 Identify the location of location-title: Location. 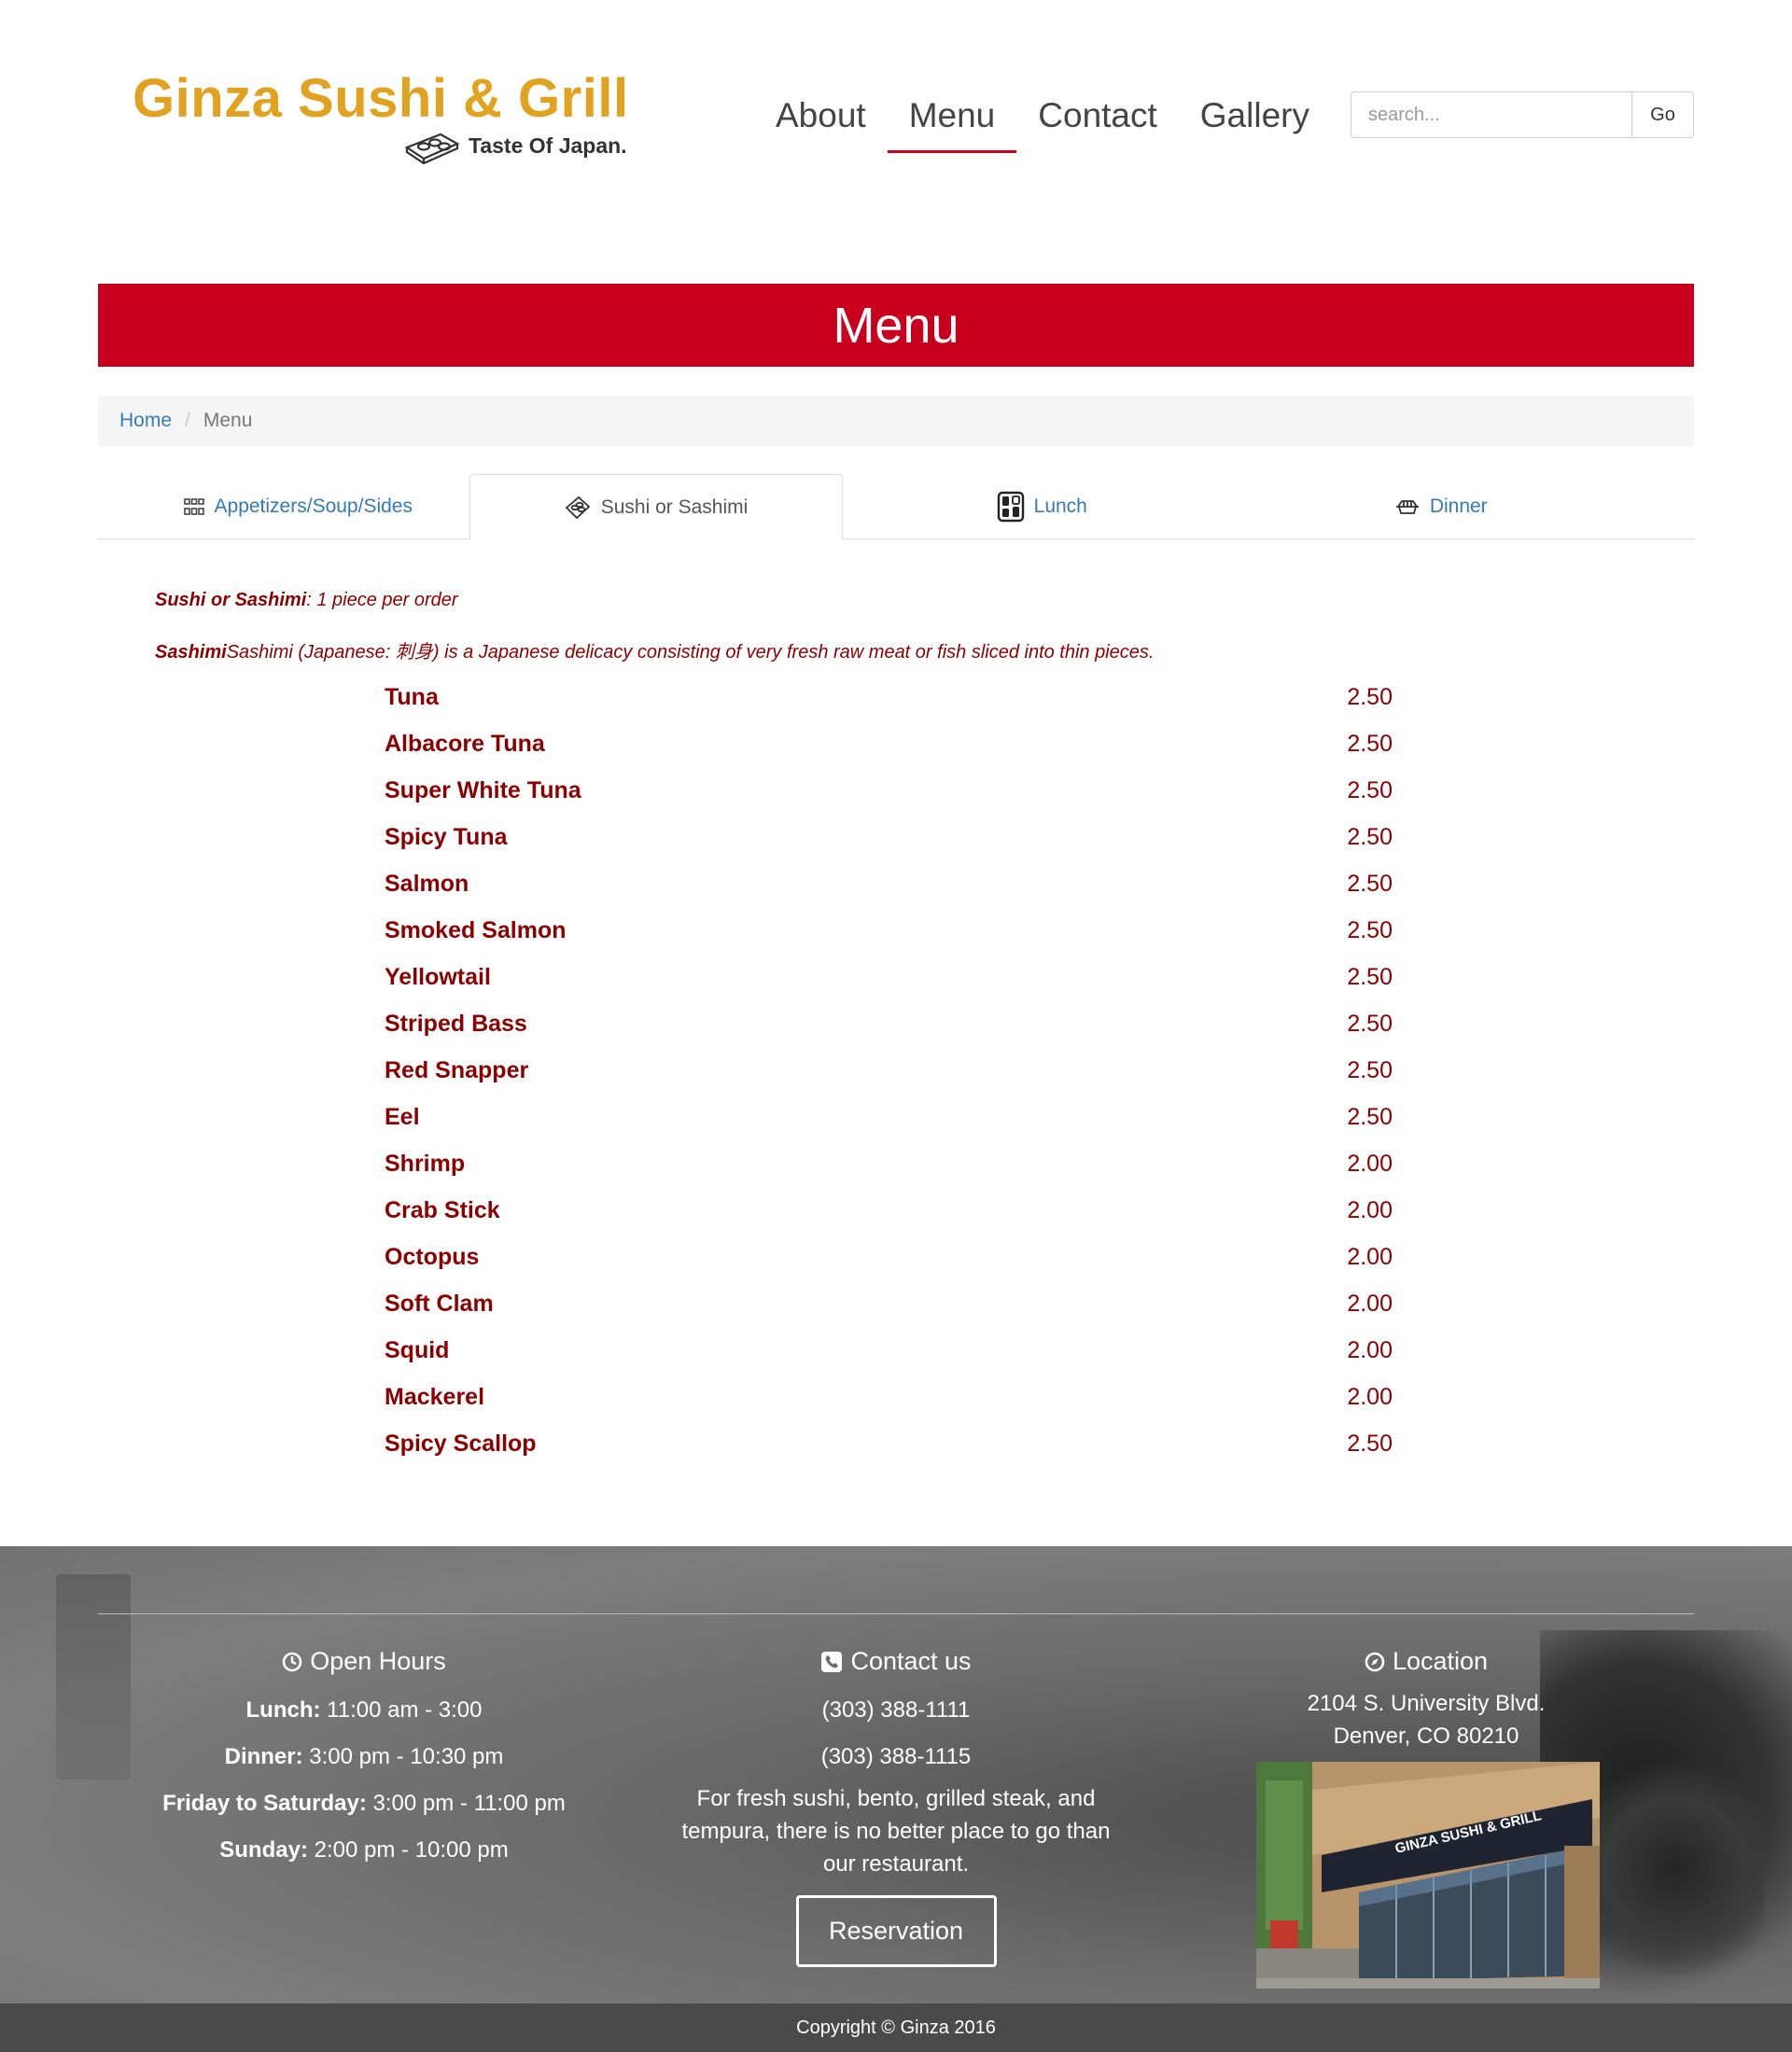
(1440, 1661).